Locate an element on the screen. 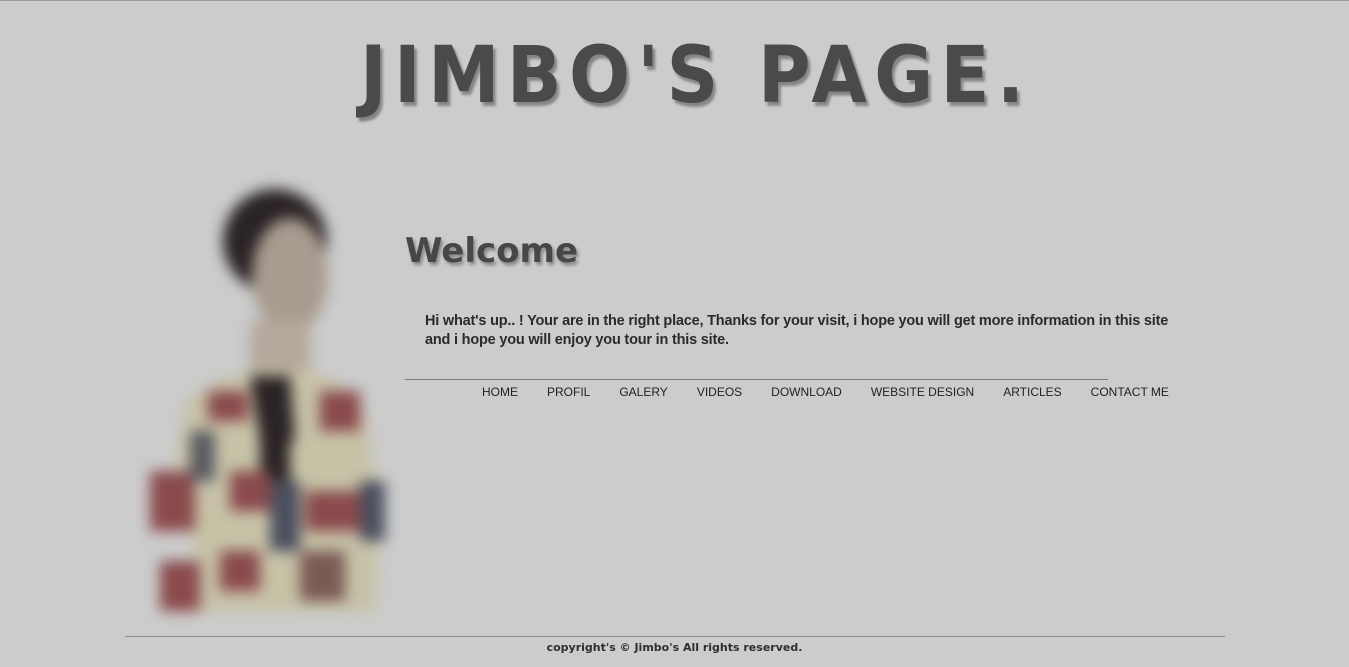 This screenshot has width=1349, height=667. nav-articles: ARTICLES is located at coordinates (1032, 392).